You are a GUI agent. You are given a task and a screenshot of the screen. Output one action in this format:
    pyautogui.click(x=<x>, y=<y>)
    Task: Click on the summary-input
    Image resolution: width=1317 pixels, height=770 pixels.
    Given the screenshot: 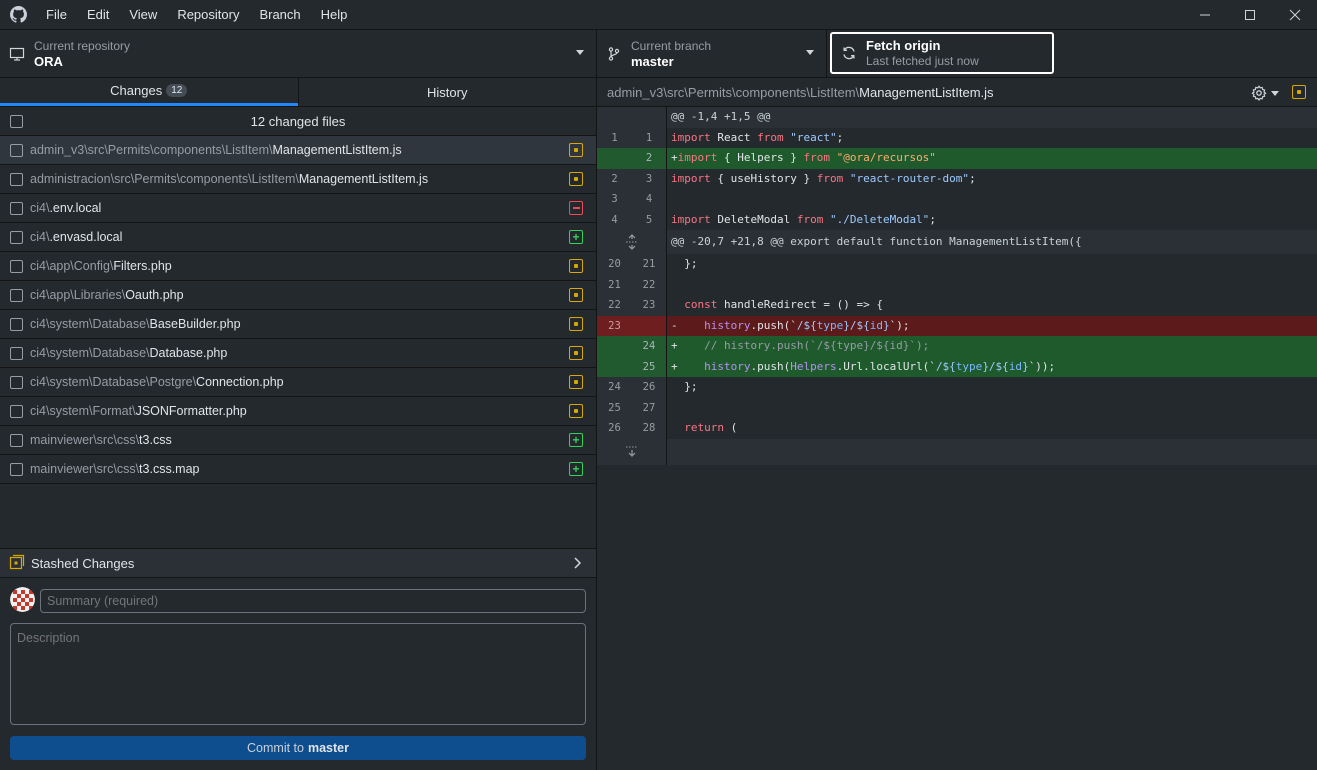 What is the action you would take?
    pyautogui.click(x=313, y=601)
    